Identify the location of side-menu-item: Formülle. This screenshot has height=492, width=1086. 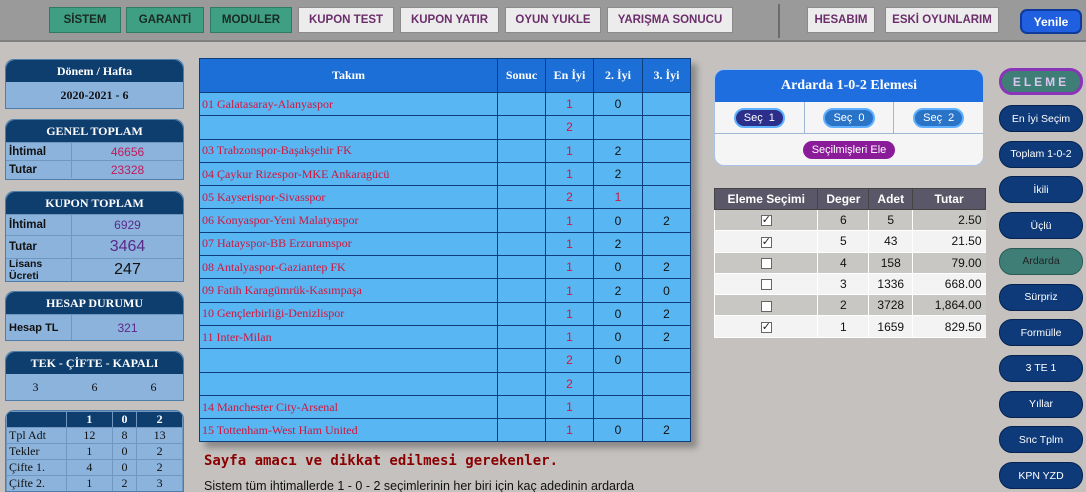
(1041, 333).